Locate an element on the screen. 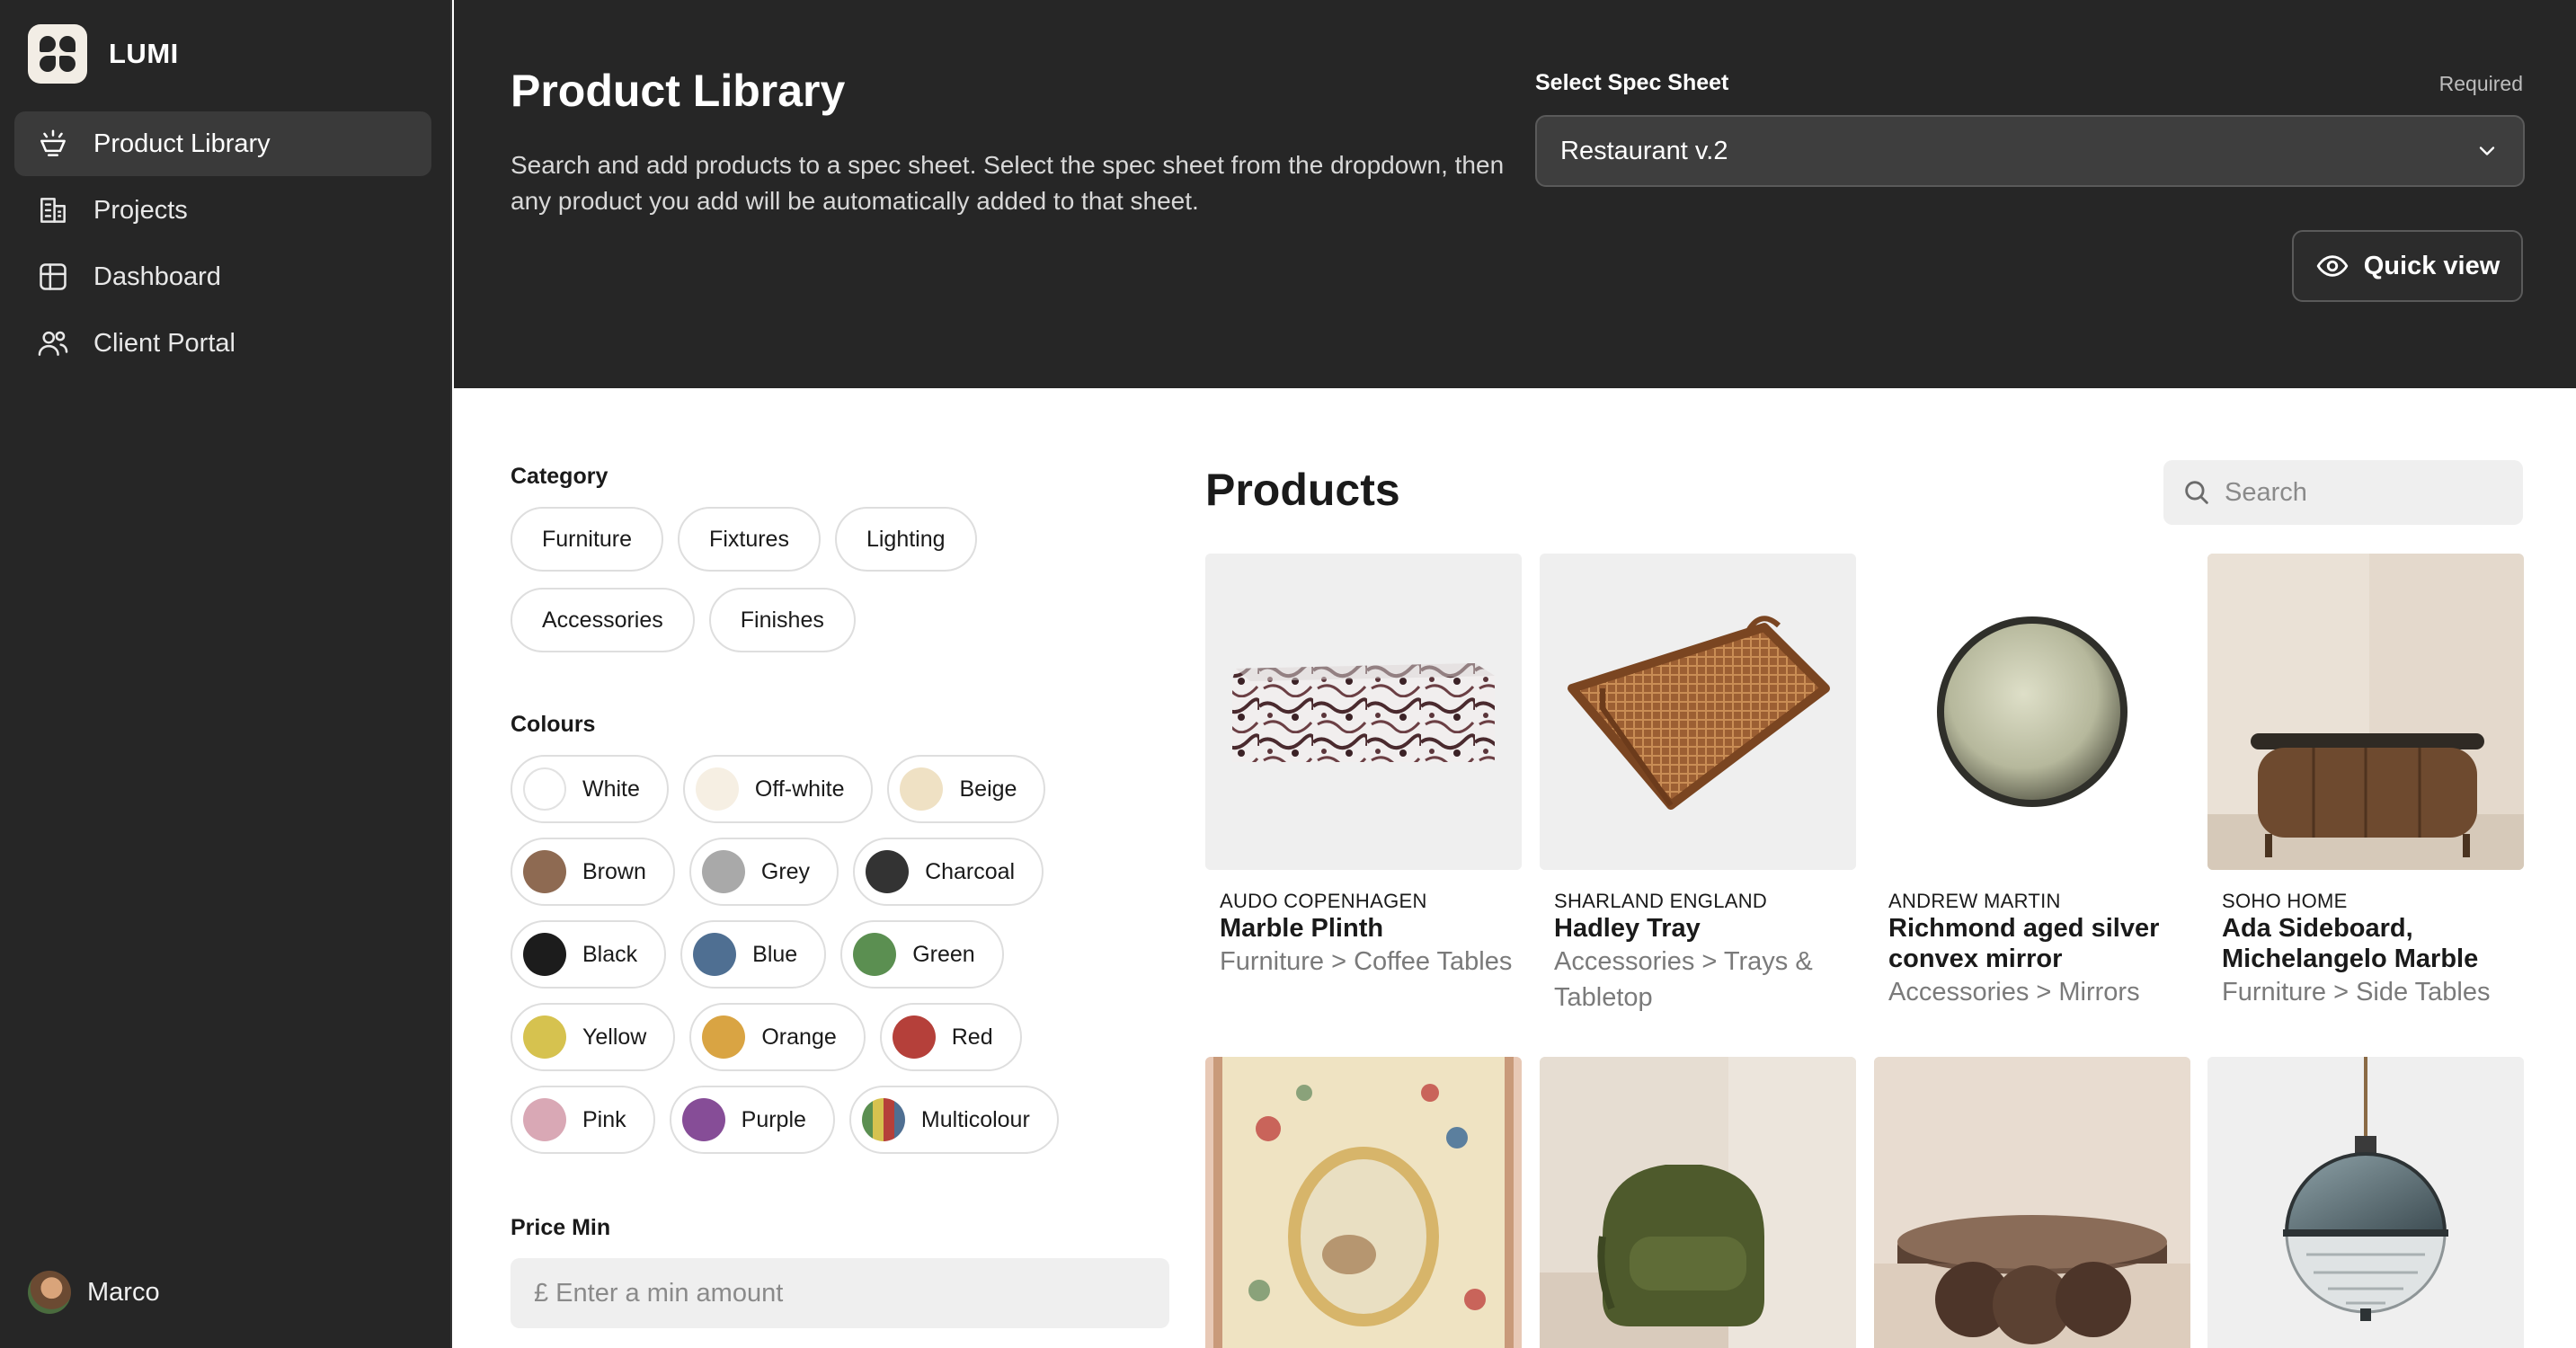 This screenshot has width=2576, height=1348. product-name: Marble Plinth is located at coordinates (1302, 928).